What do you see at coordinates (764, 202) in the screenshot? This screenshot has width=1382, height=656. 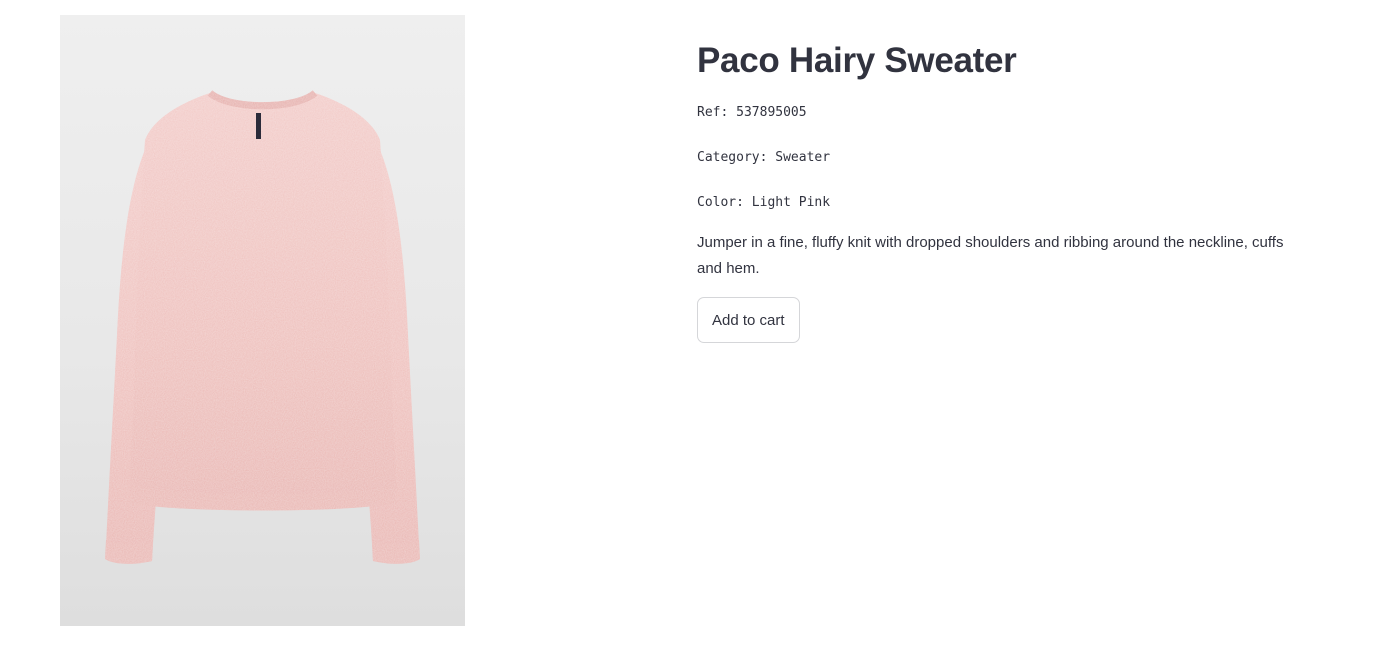 I see `product-color: Color: Light Pink` at bounding box center [764, 202].